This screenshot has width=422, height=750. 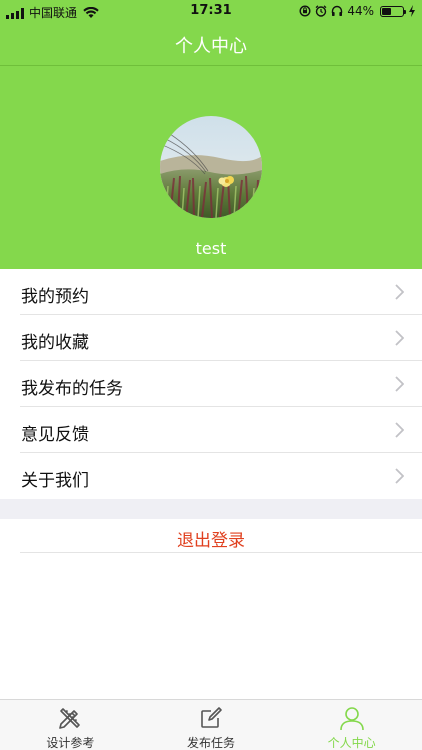 I want to click on avatar-photo, so click(x=211, y=167).